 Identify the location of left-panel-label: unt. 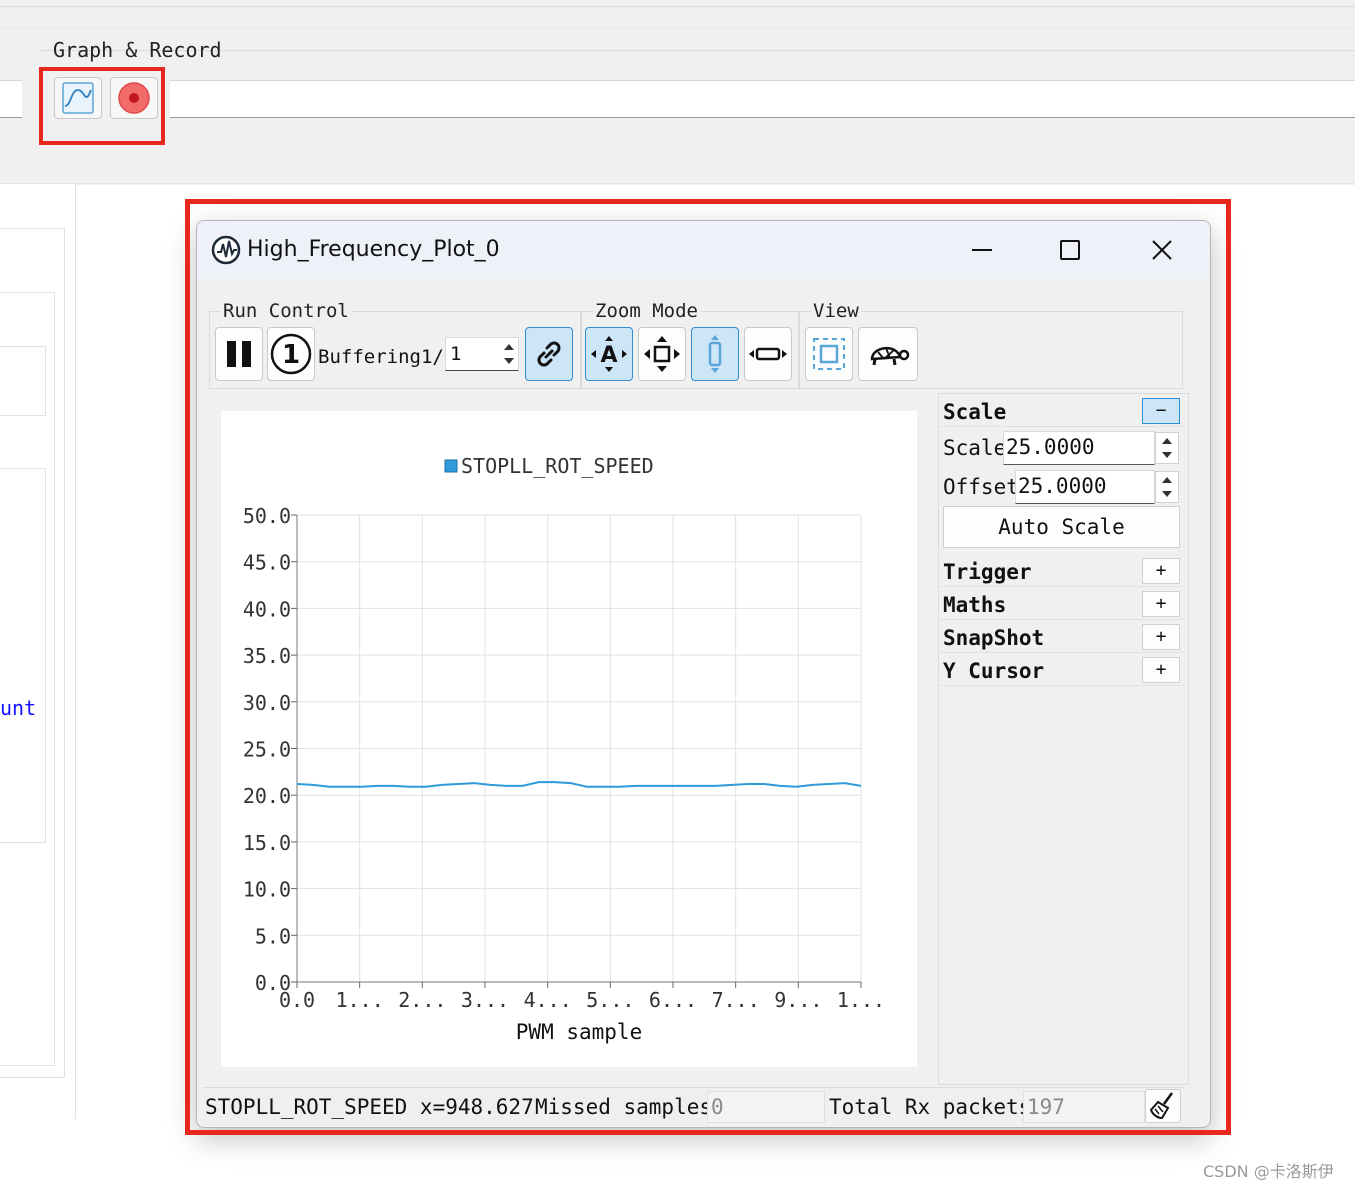
(18, 708).